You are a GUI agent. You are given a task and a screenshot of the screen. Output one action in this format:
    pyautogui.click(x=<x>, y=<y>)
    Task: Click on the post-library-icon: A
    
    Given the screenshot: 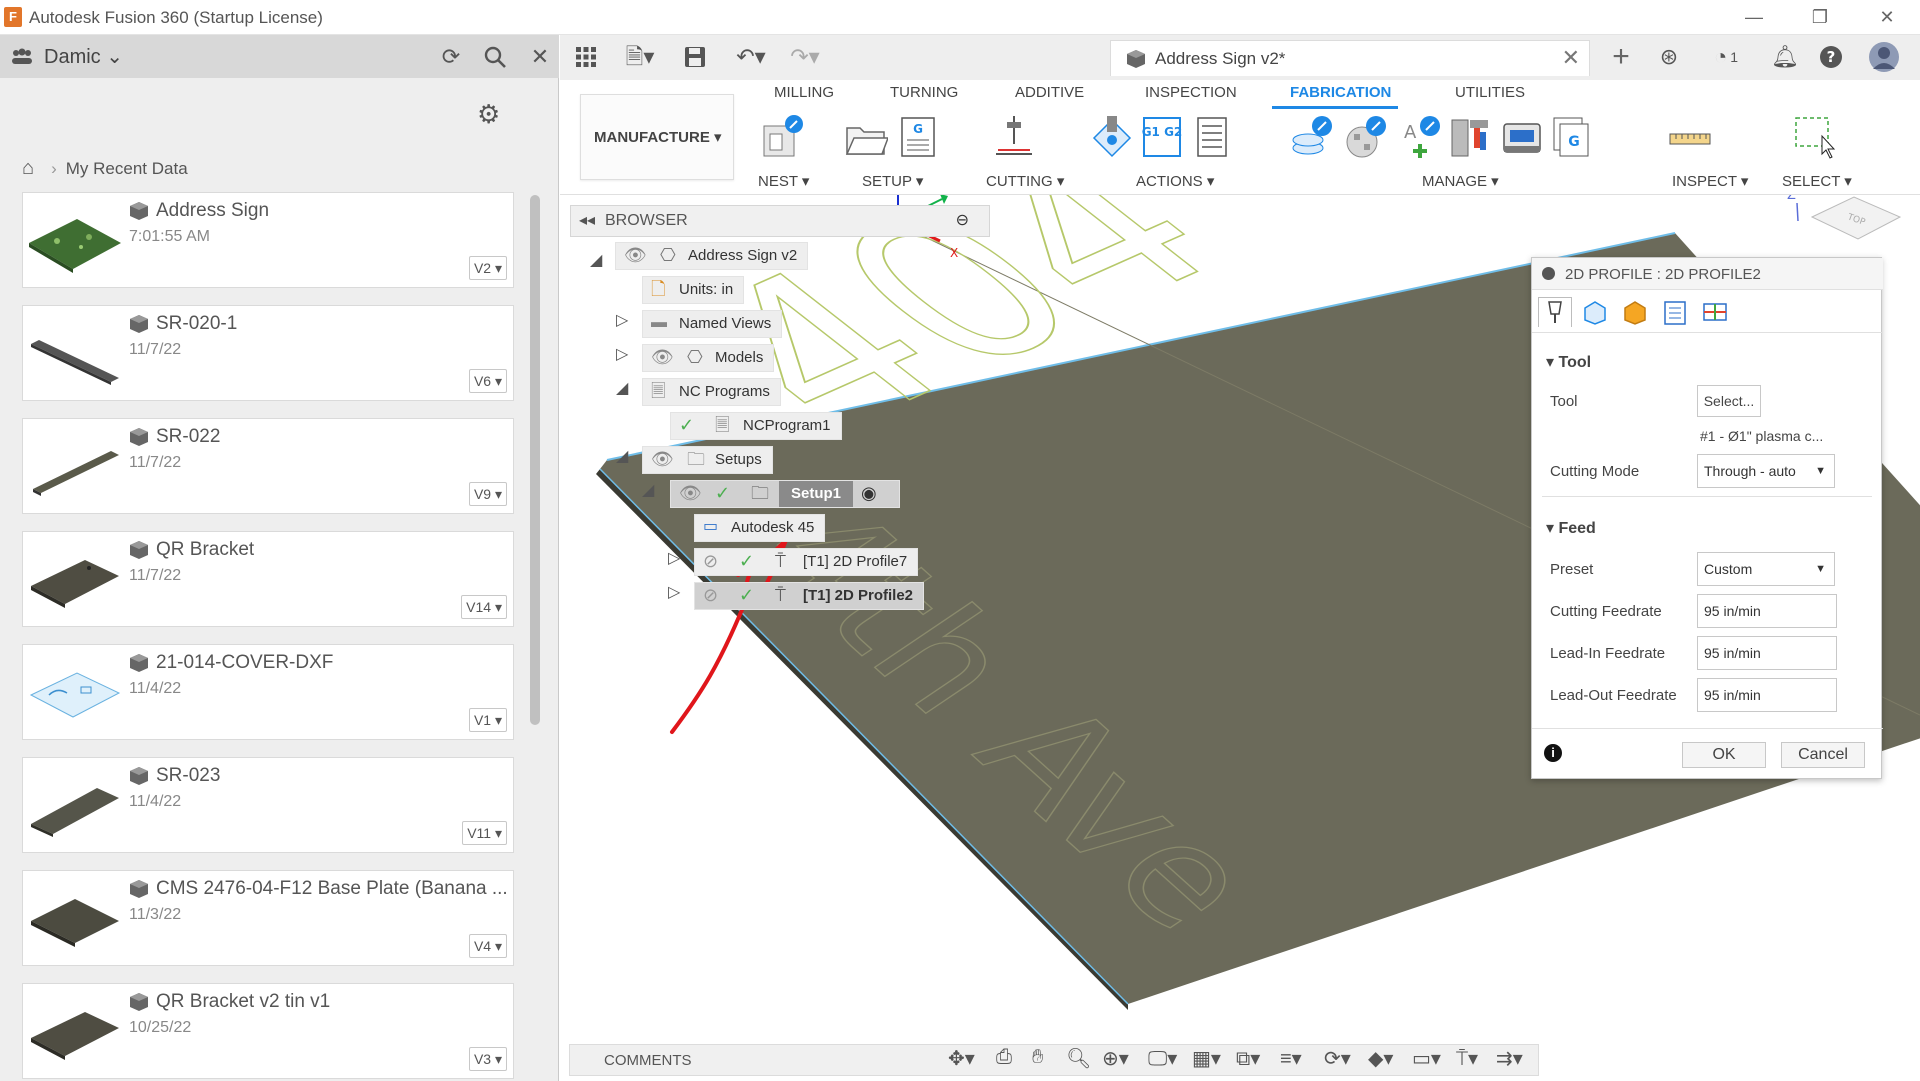 What is the action you would take?
    pyautogui.click(x=1420, y=137)
    